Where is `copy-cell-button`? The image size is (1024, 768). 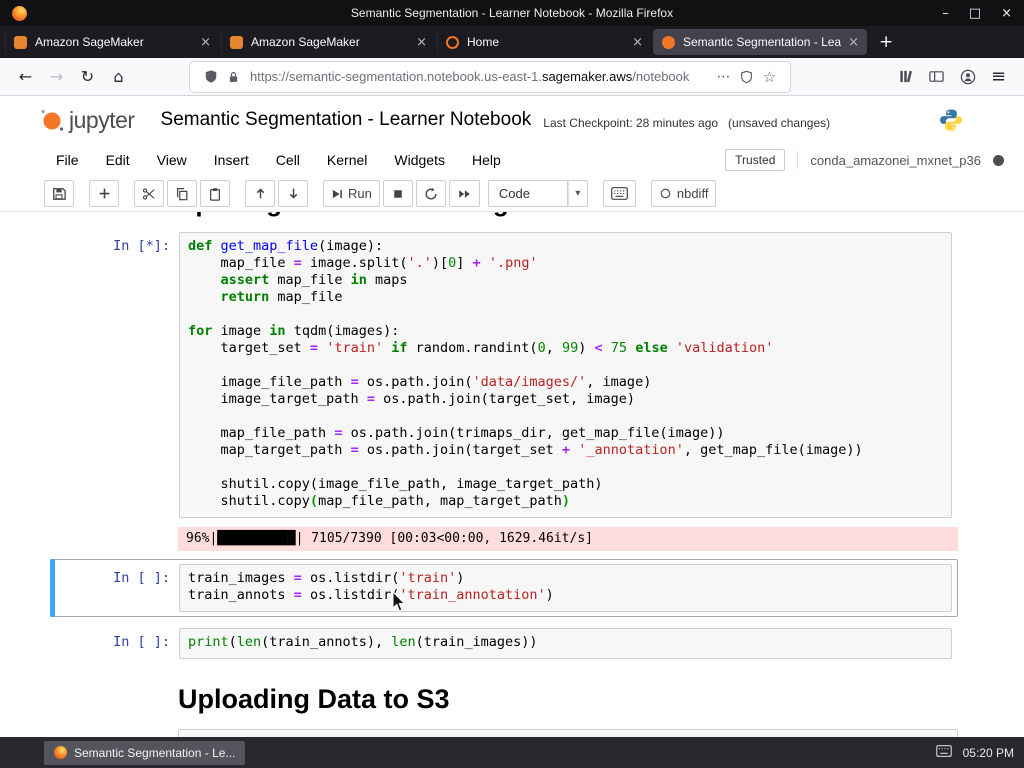
copy-cell-button is located at coordinates (182, 193).